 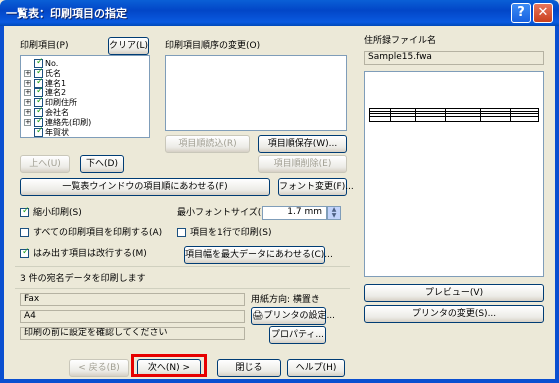 I want to click on window-frame-right, so click(x=557, y=204).